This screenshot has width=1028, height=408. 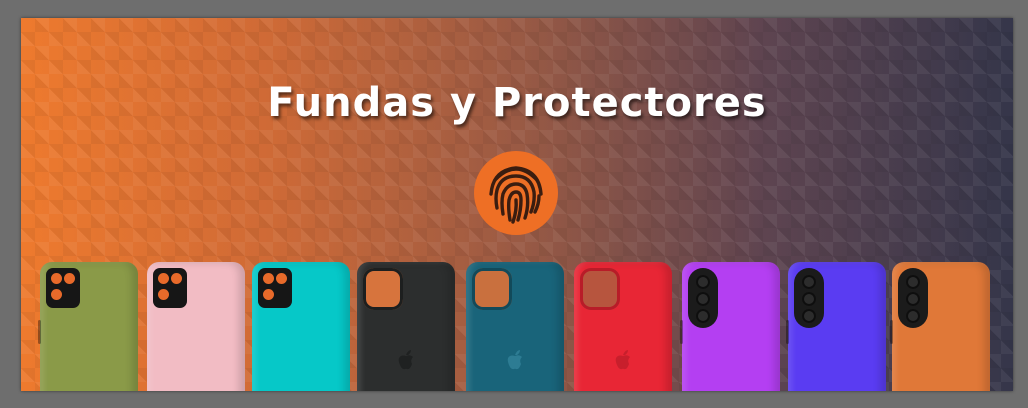 What do you see at coordinates (516, 193) in the screenshot?
I see `fingerprint-icon` at bounding box center [516, 193].